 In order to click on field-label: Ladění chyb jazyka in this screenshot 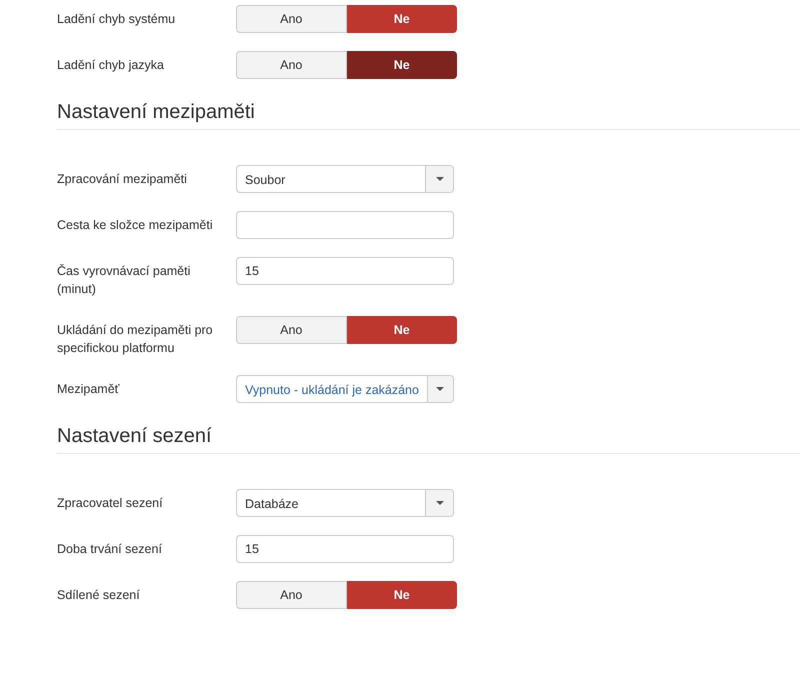, I will do `click(111, 65)`.